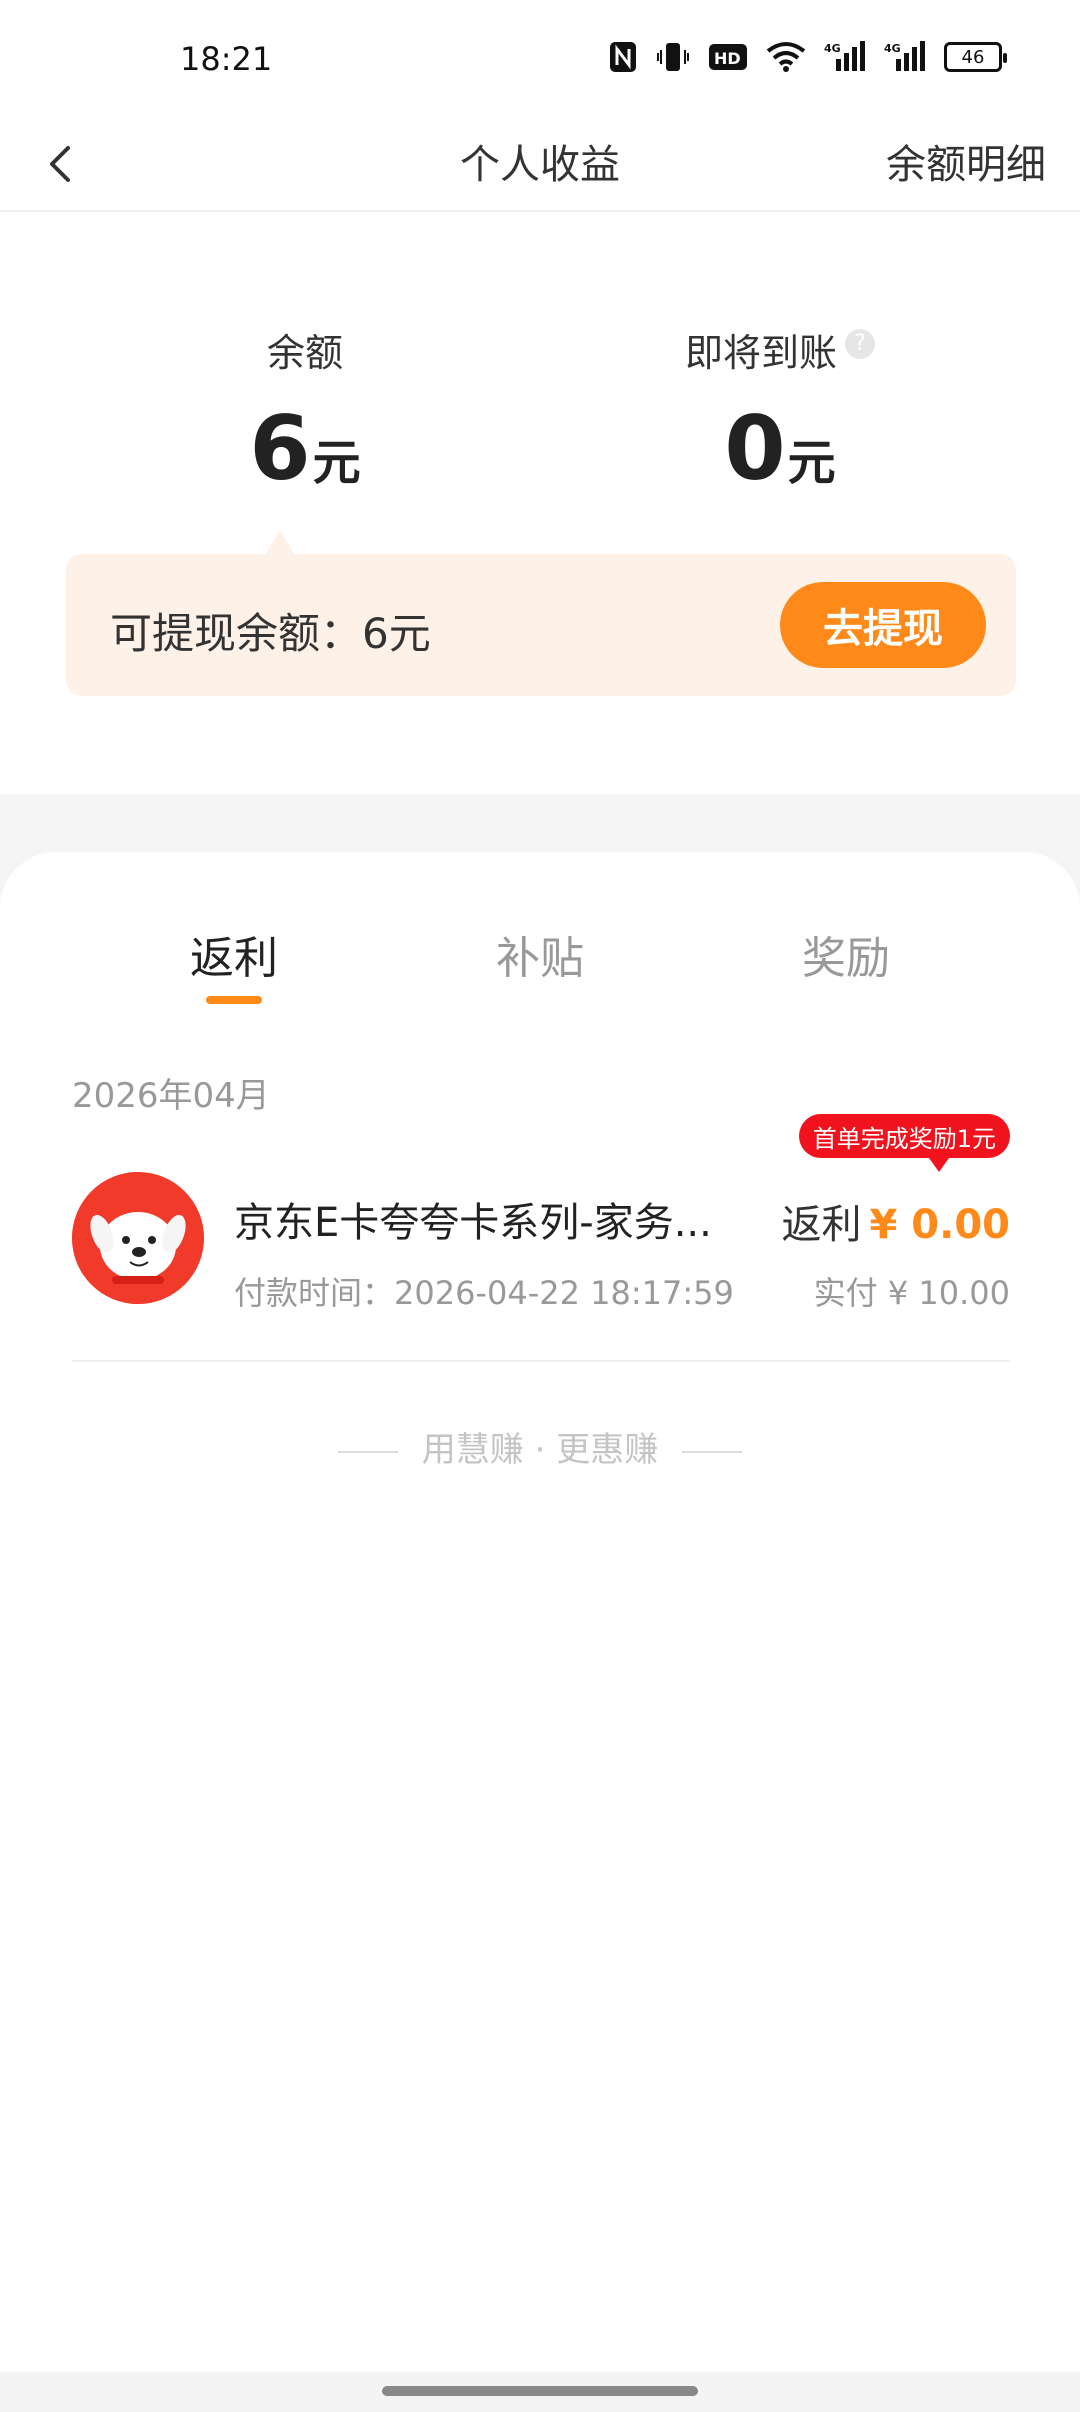 The height and width of the screenshot is (2412, 1080). I want to click on pending-stat: 即将到账 ? 0元, so click(780, 407).